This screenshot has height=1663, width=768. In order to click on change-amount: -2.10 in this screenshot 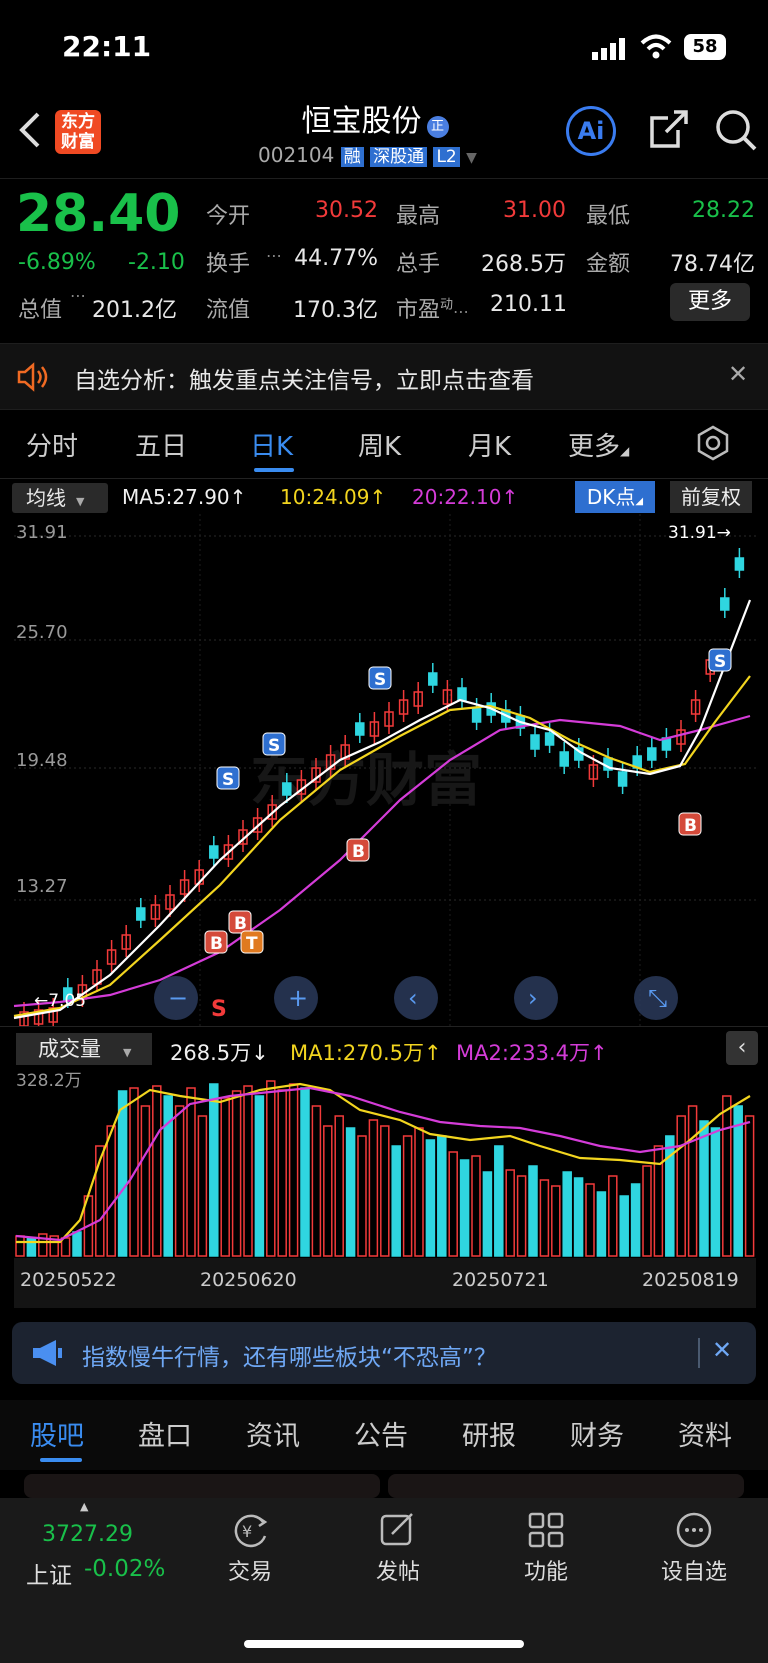, I will do `click(156, 262)`.